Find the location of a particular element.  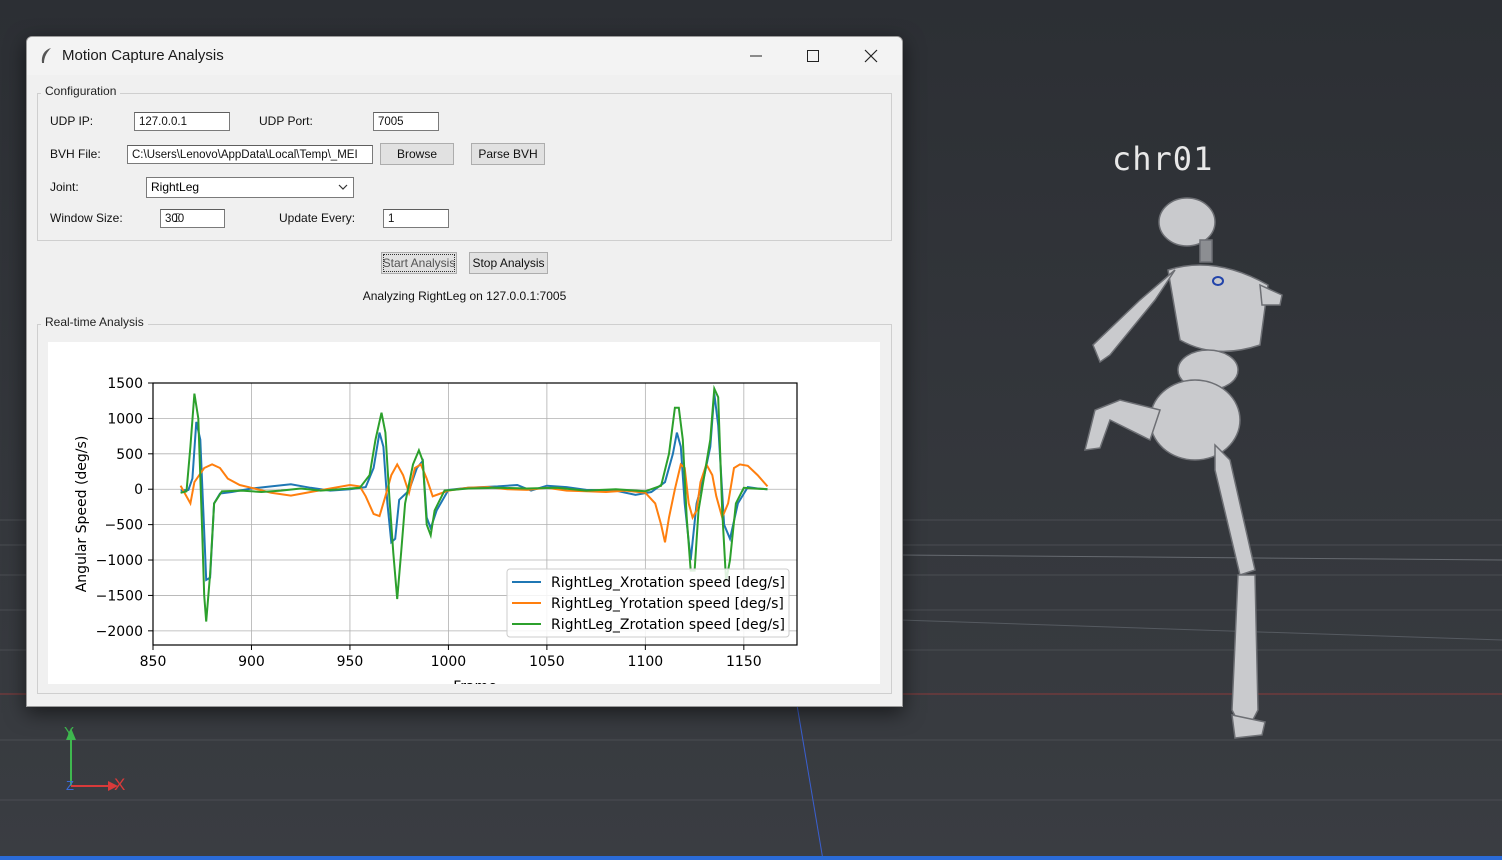

character-mannequin is located at coordinates (1183, 468).